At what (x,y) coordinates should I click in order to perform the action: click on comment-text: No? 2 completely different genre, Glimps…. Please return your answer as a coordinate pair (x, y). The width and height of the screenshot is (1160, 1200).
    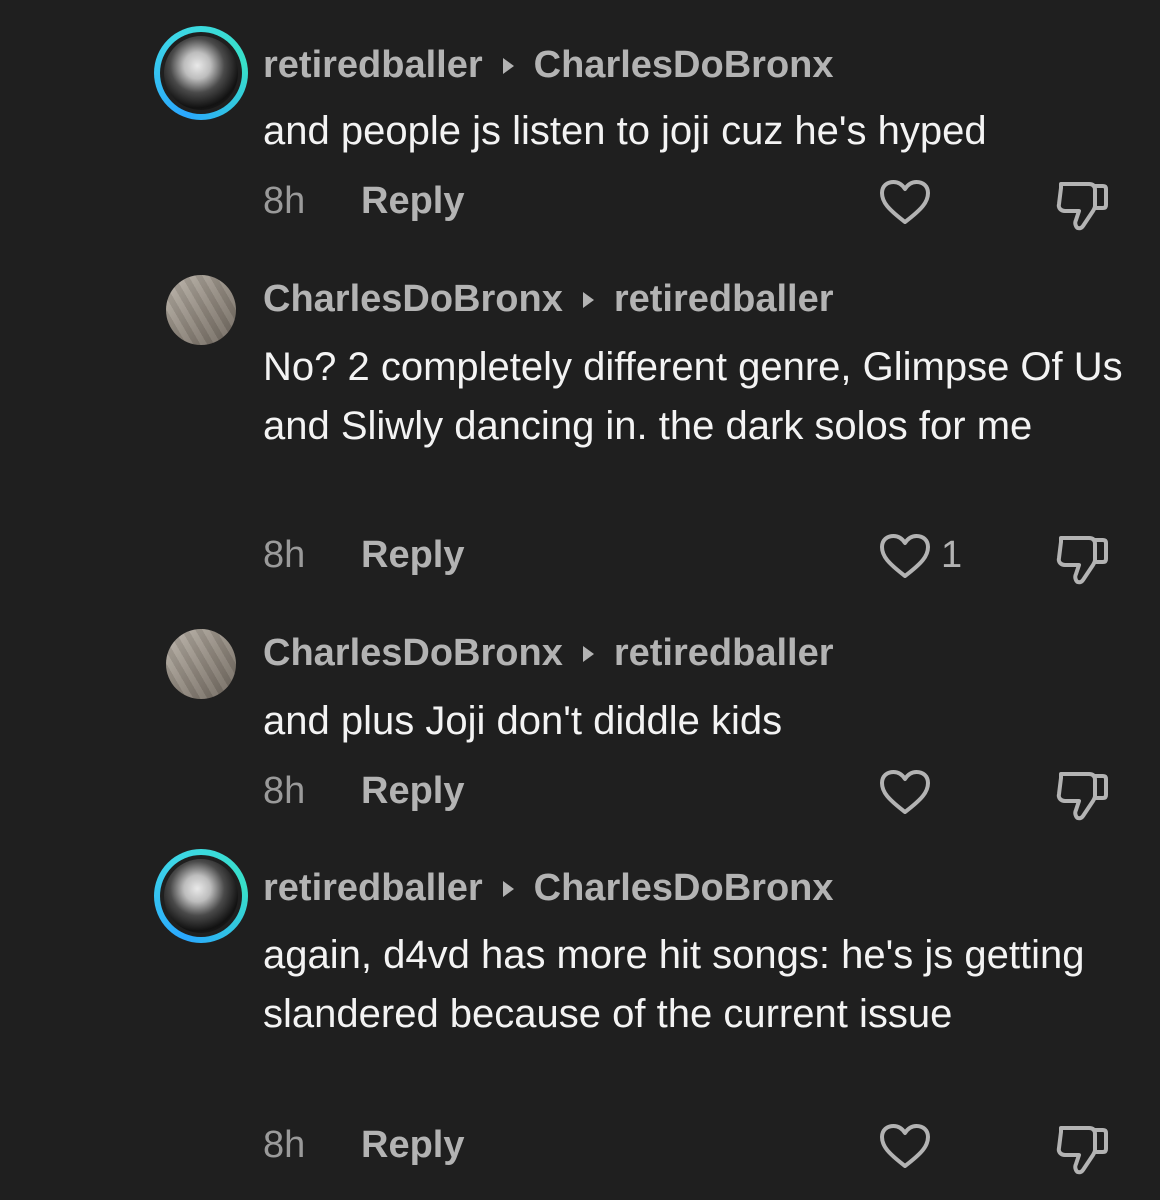
    Looking at the image, I should click on (693, 396).